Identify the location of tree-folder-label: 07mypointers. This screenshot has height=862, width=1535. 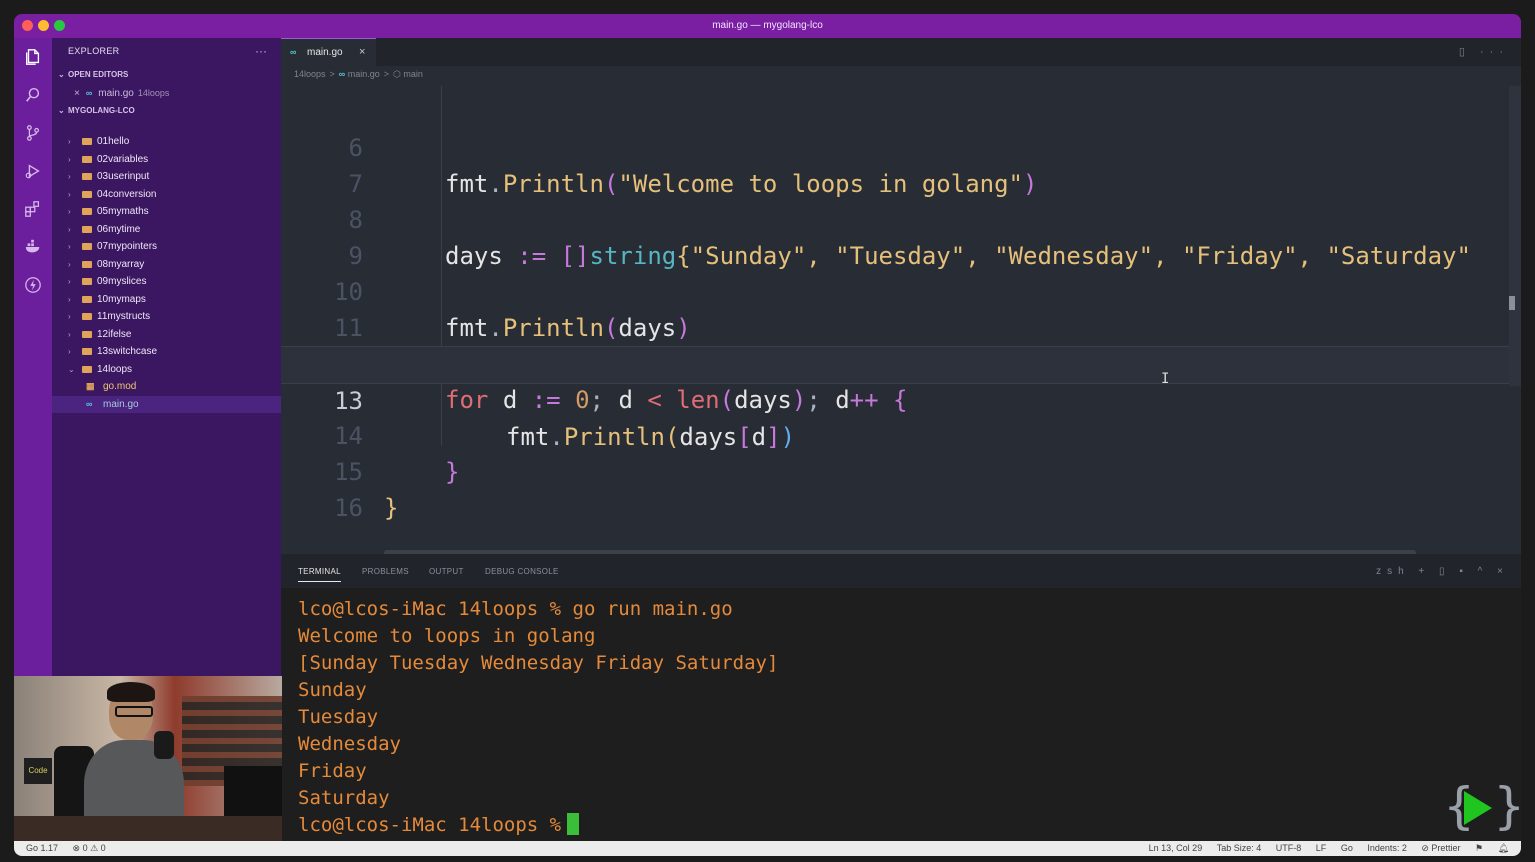
(127, 246).